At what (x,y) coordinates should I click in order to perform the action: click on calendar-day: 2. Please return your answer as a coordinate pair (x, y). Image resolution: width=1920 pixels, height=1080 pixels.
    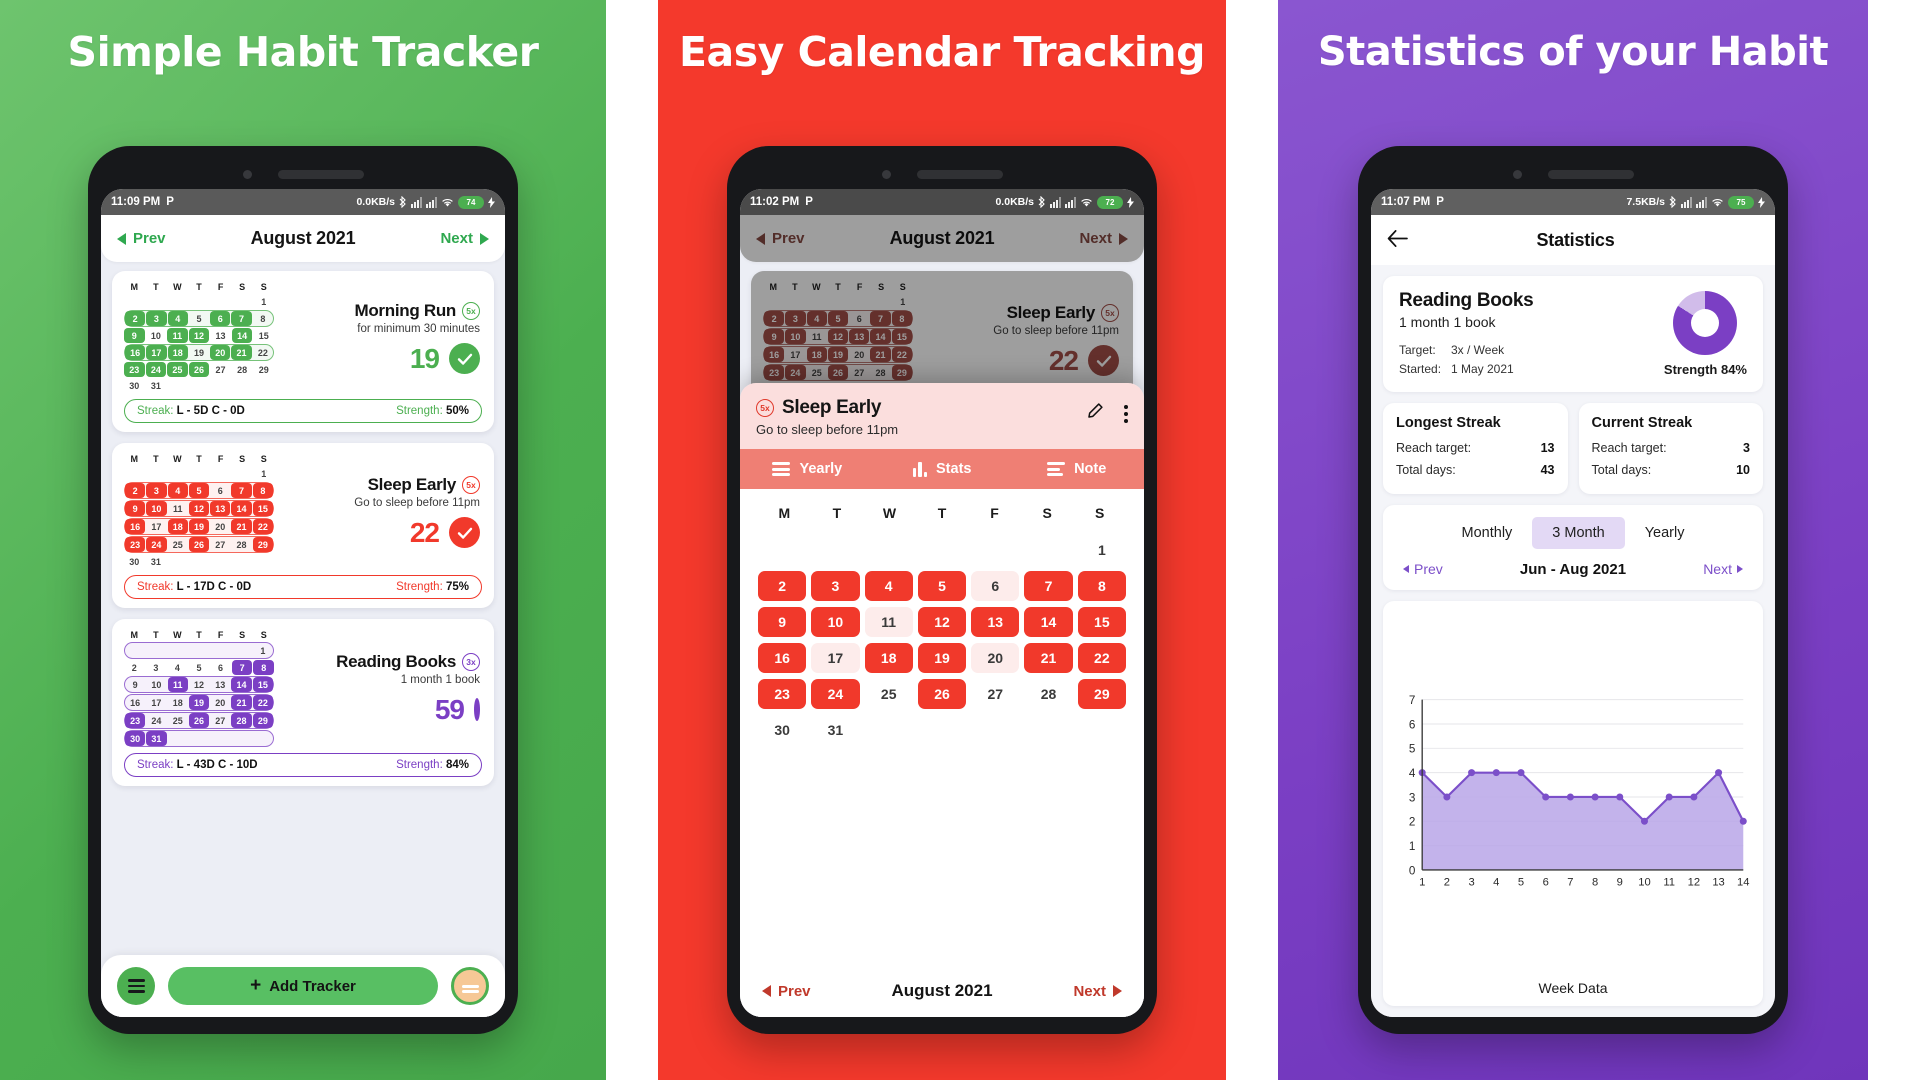
    Looking at the image, I should click on (135, 490).